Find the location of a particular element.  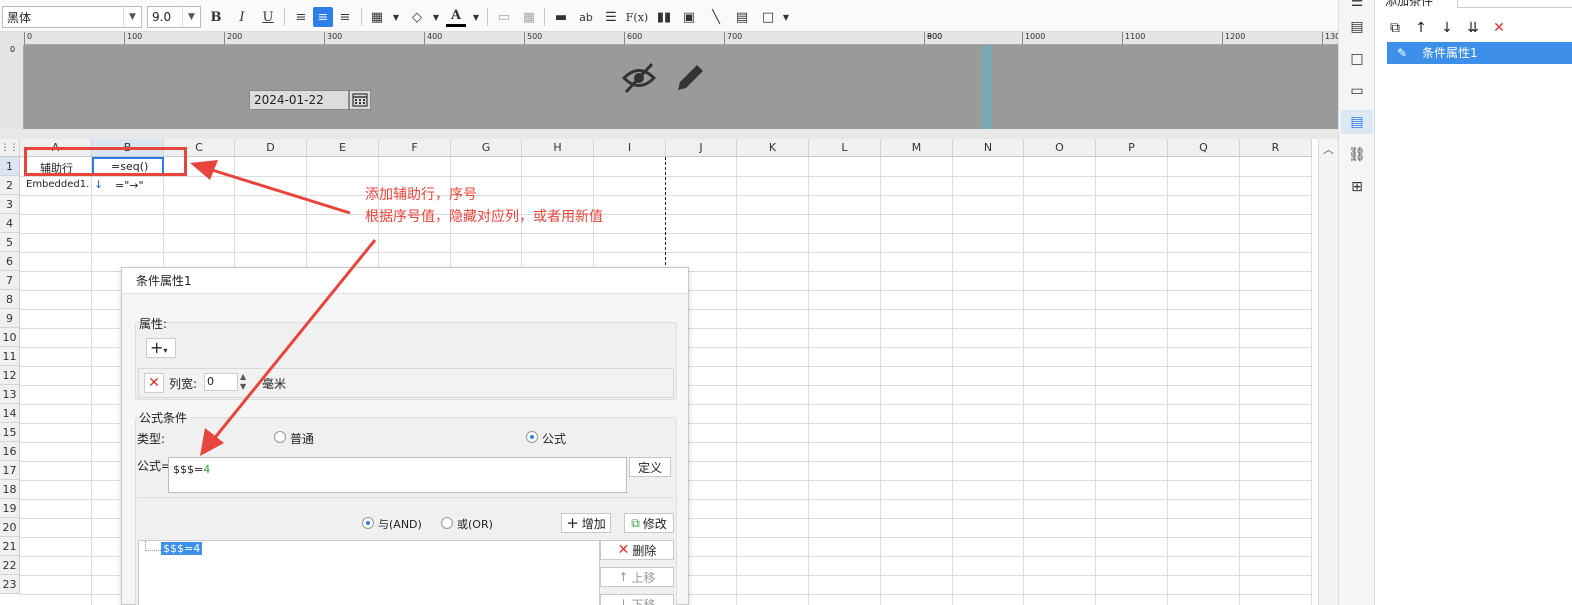

add-property-button: +▾ is located at coordinates (161, 348).